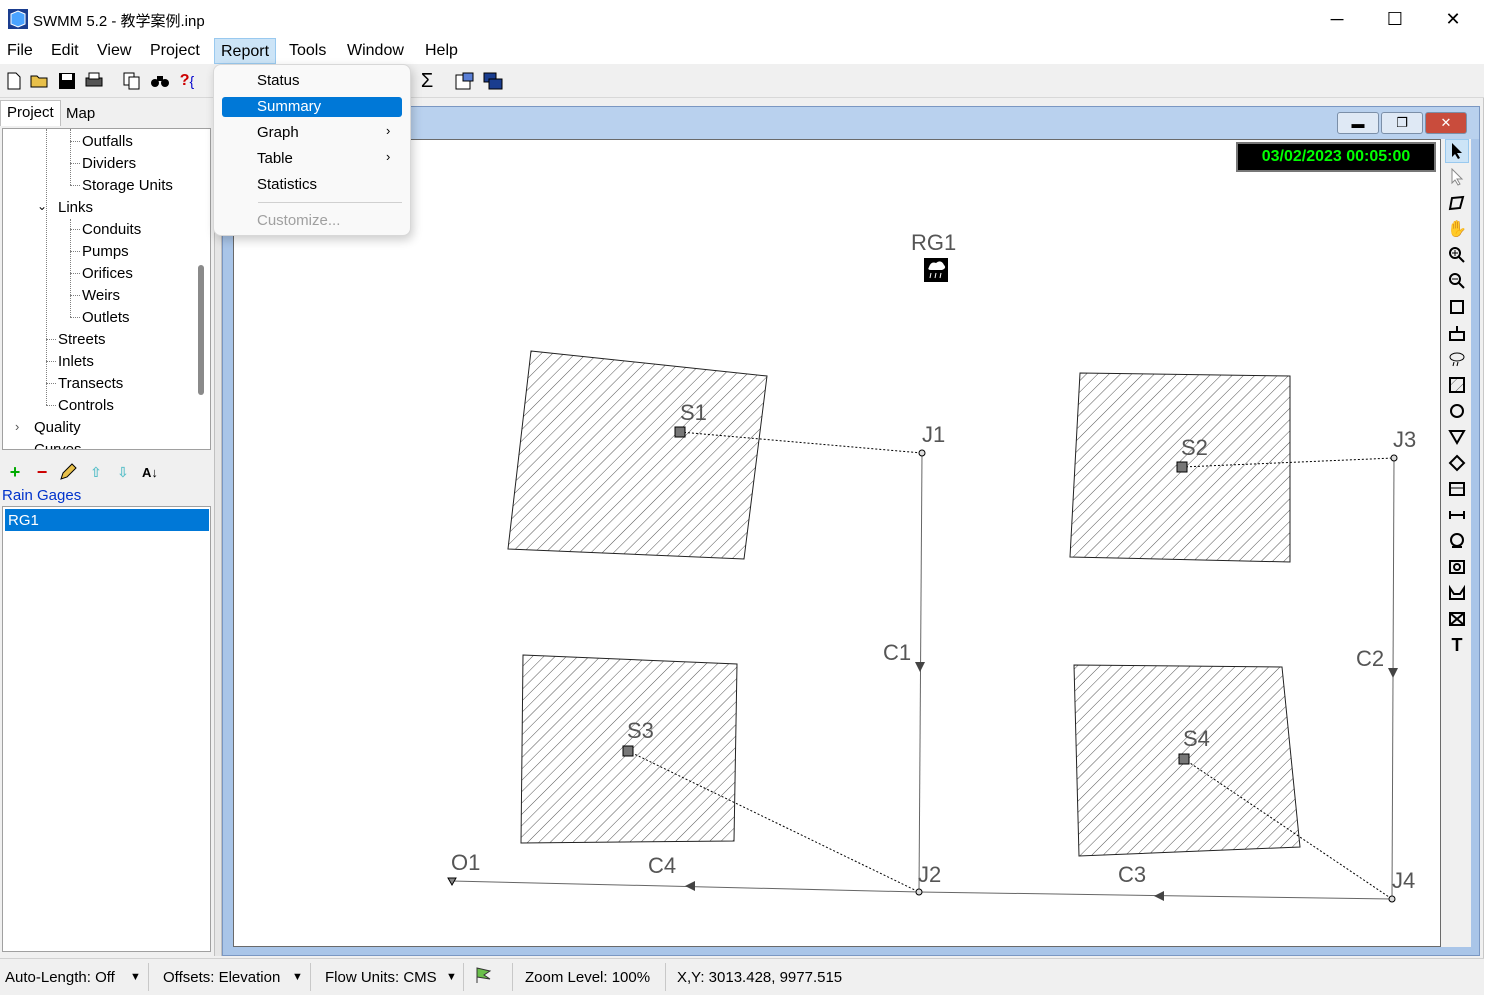 The height and width of the screenshot is (1002, 1493). Describe the element at coordinates (1457, 385) in the screenshot. I see `add-subcatchment-icon` at that location.